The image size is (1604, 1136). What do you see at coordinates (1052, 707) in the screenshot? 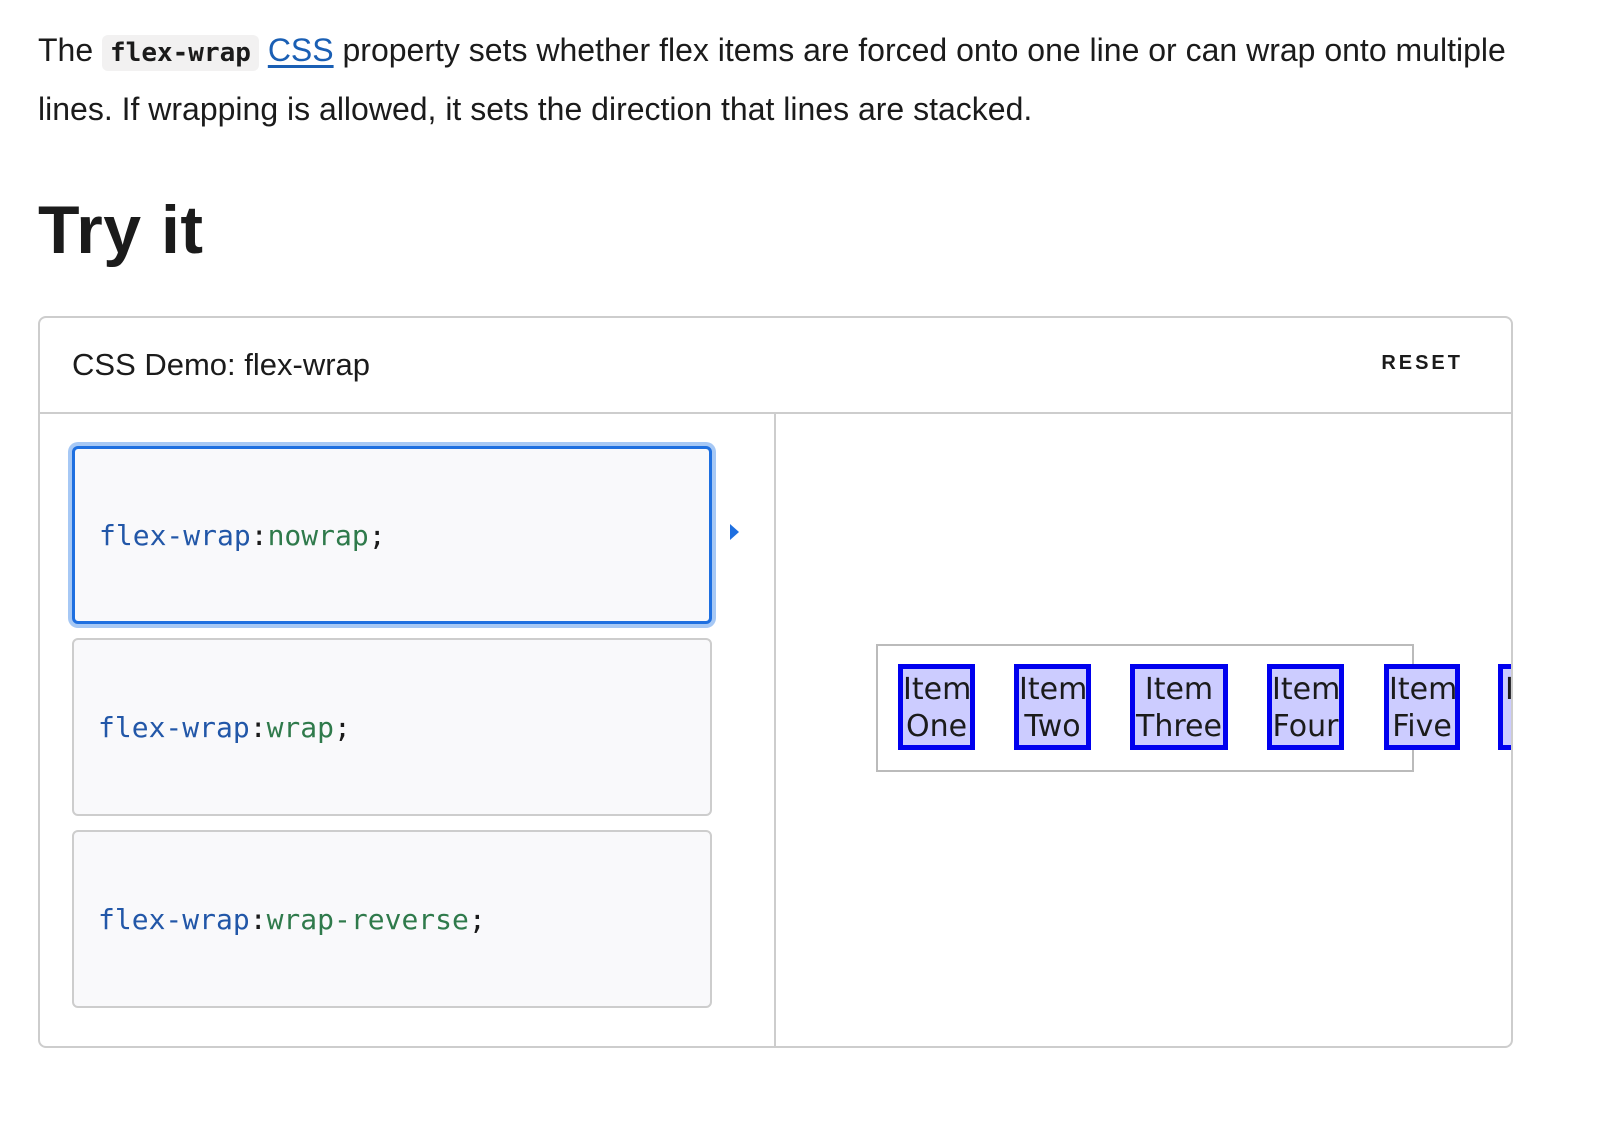
I see `flex-item: Item Two` at bounding box center [1052, 707].